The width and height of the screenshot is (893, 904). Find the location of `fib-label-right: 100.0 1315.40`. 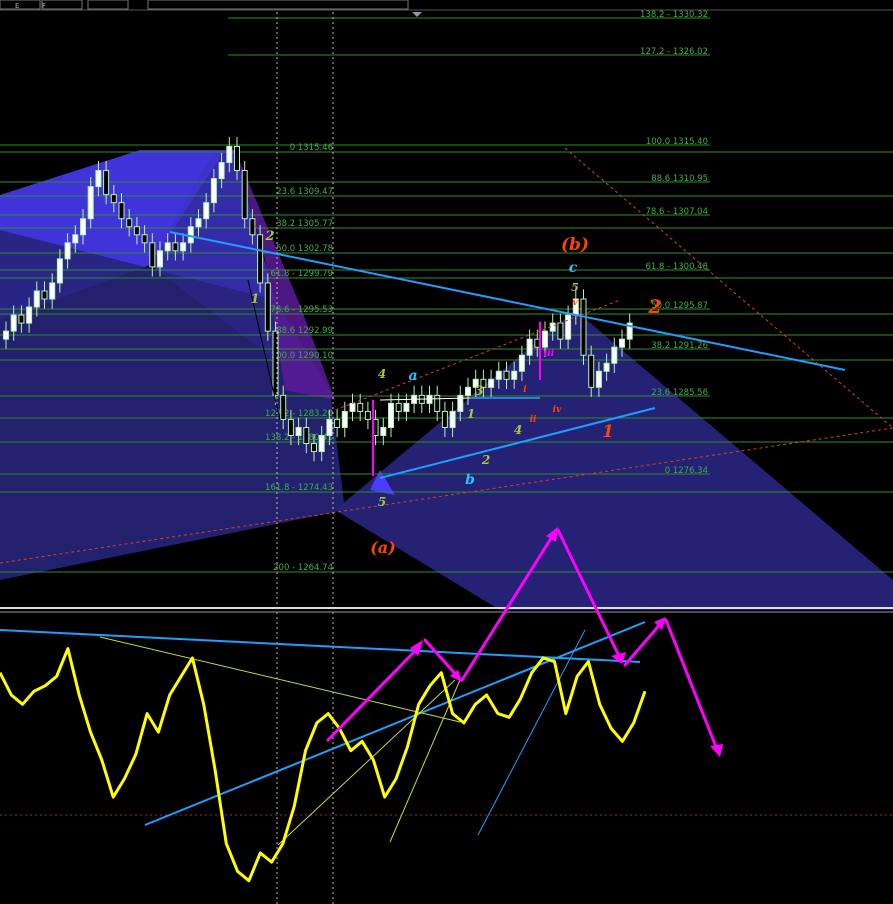

fib-label-right: 100.0 1315.40 is located at coordinates (677, 142).